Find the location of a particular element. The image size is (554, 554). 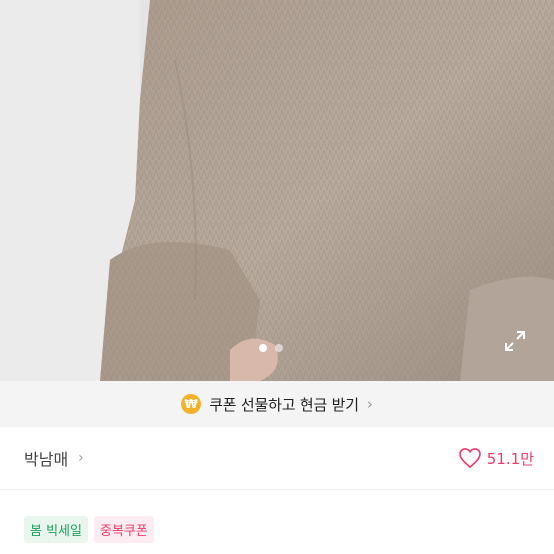

carousel-dot is located at coordinates (279, 348).